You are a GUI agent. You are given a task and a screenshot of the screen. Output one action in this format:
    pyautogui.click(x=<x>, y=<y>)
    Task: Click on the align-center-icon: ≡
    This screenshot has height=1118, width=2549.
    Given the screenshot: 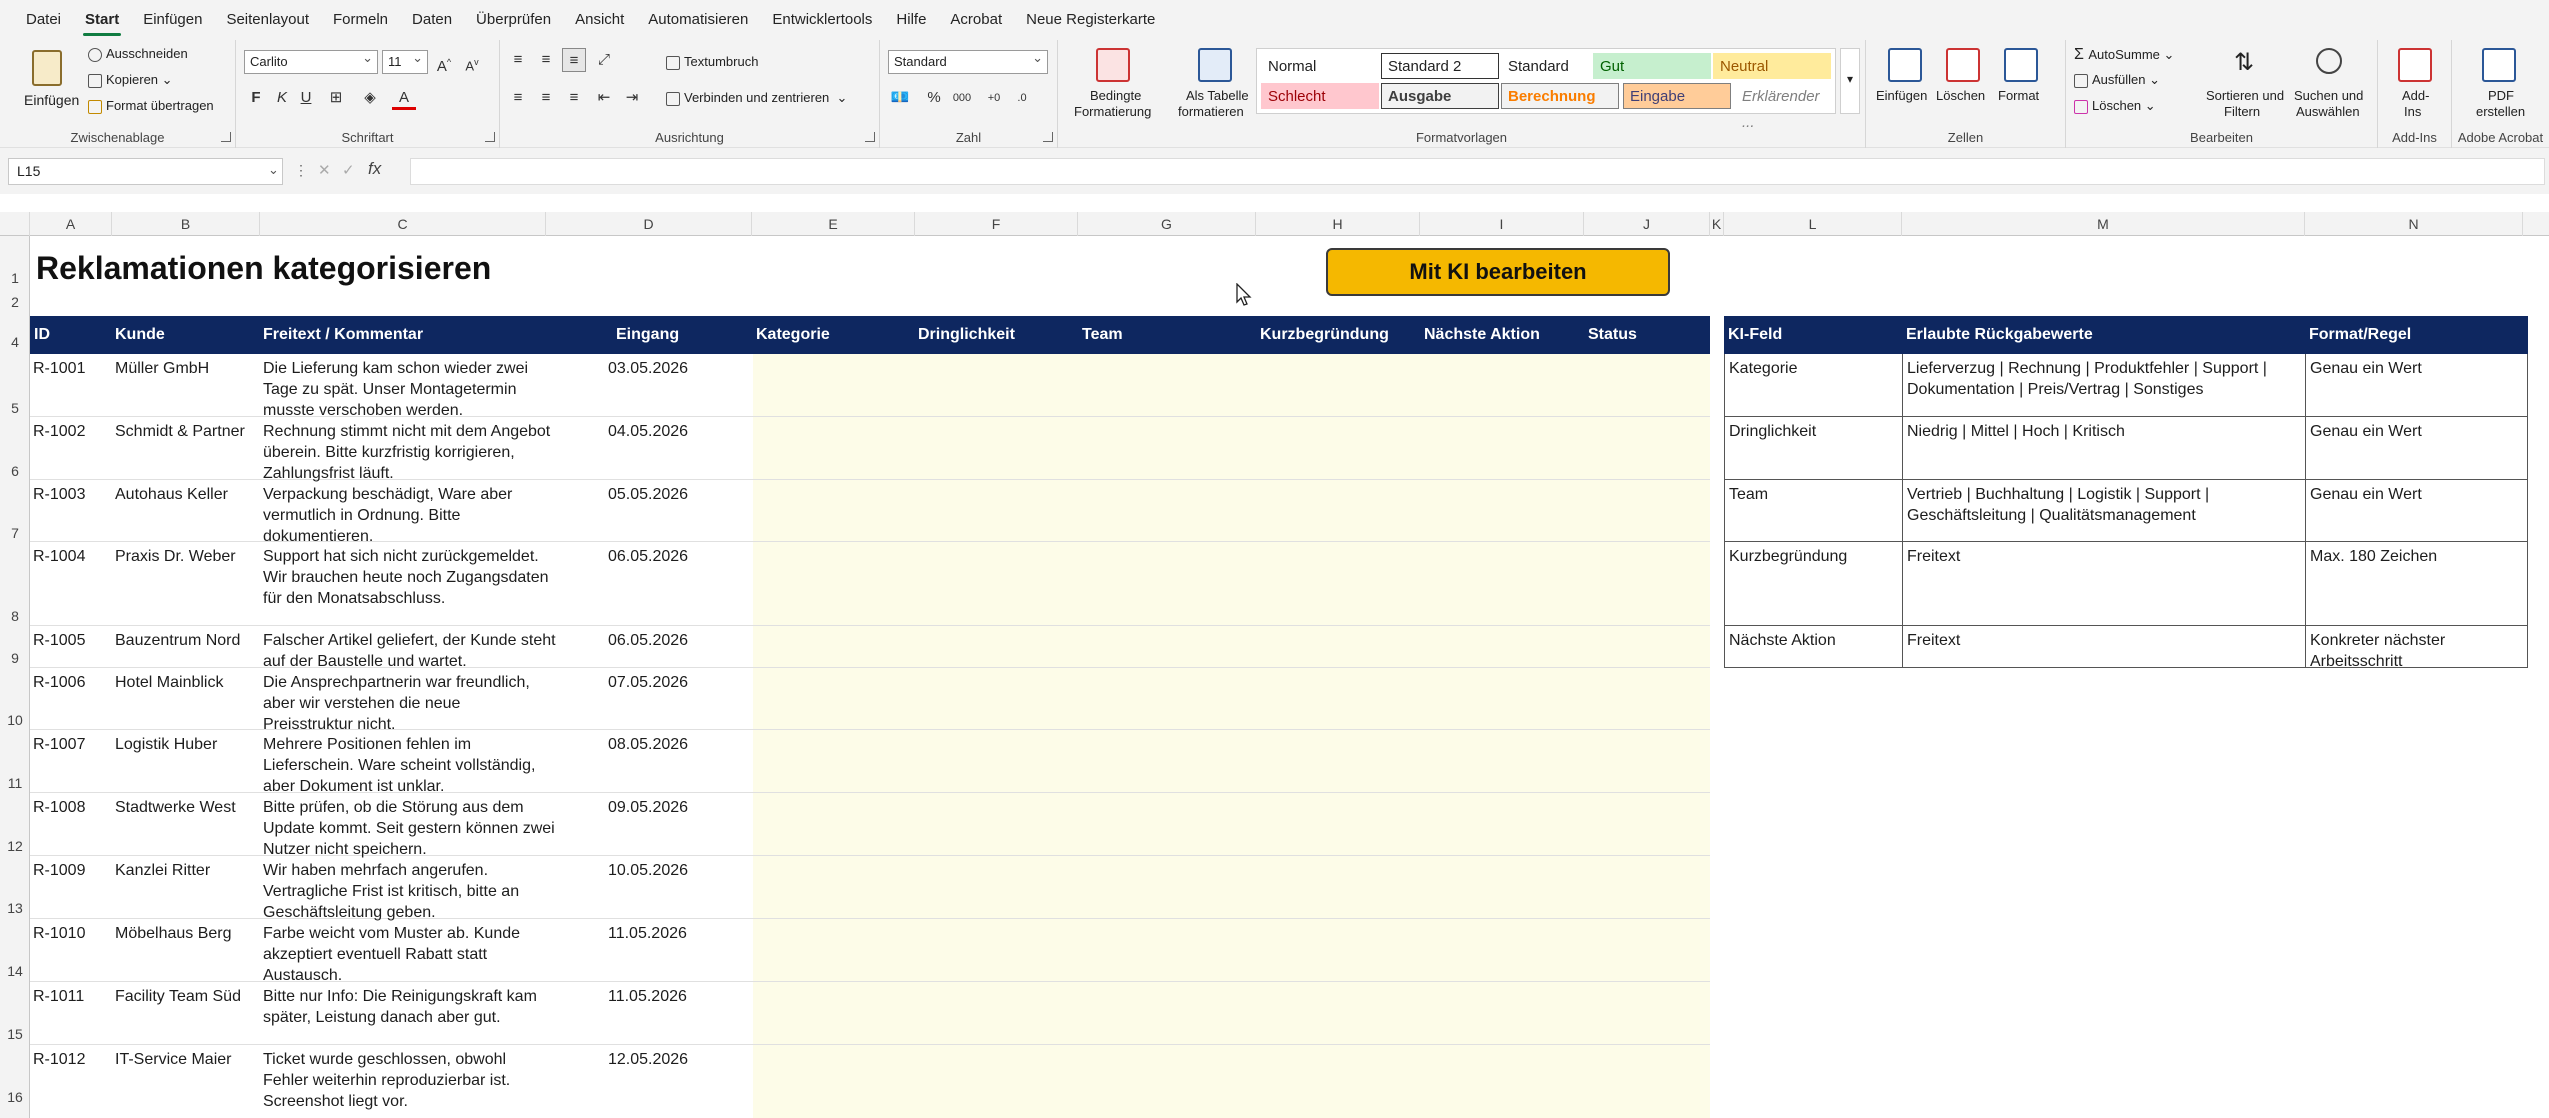 What is the action you would take?
    pyautogui.click(x=546, y=98)
    